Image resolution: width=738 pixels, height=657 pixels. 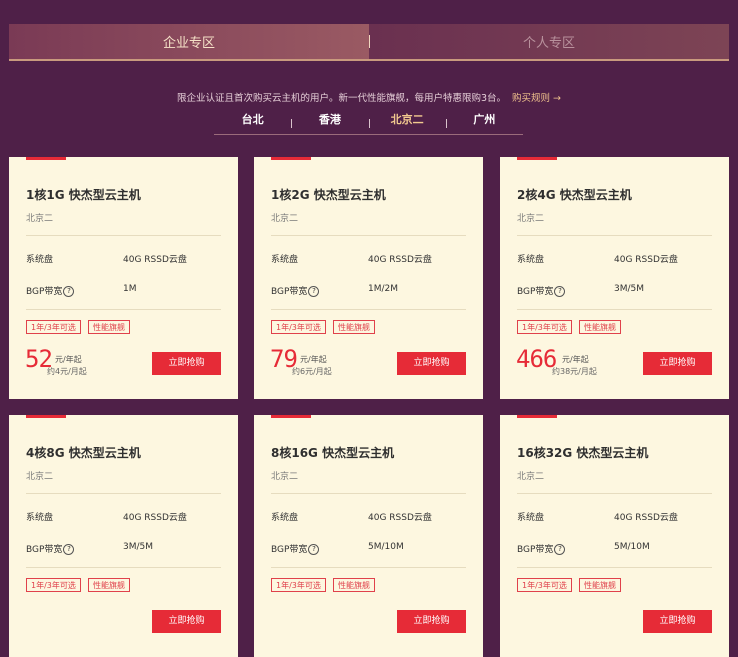 What do you see at coordinates (189, 41) in the screenshot?
I see `tab-enterprise: 企业专区` at bounding box center [189, 41].